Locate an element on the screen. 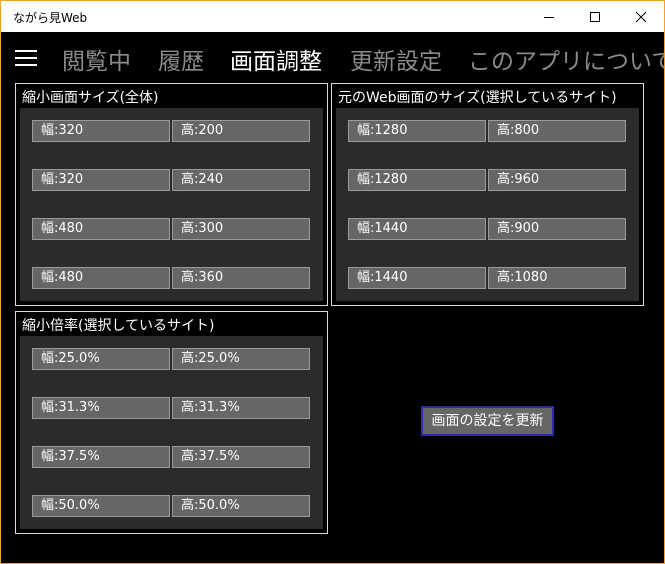 This screenshot has width=665, height=564. height-scale: 高:31.3% is located at coordinates (241, 408).